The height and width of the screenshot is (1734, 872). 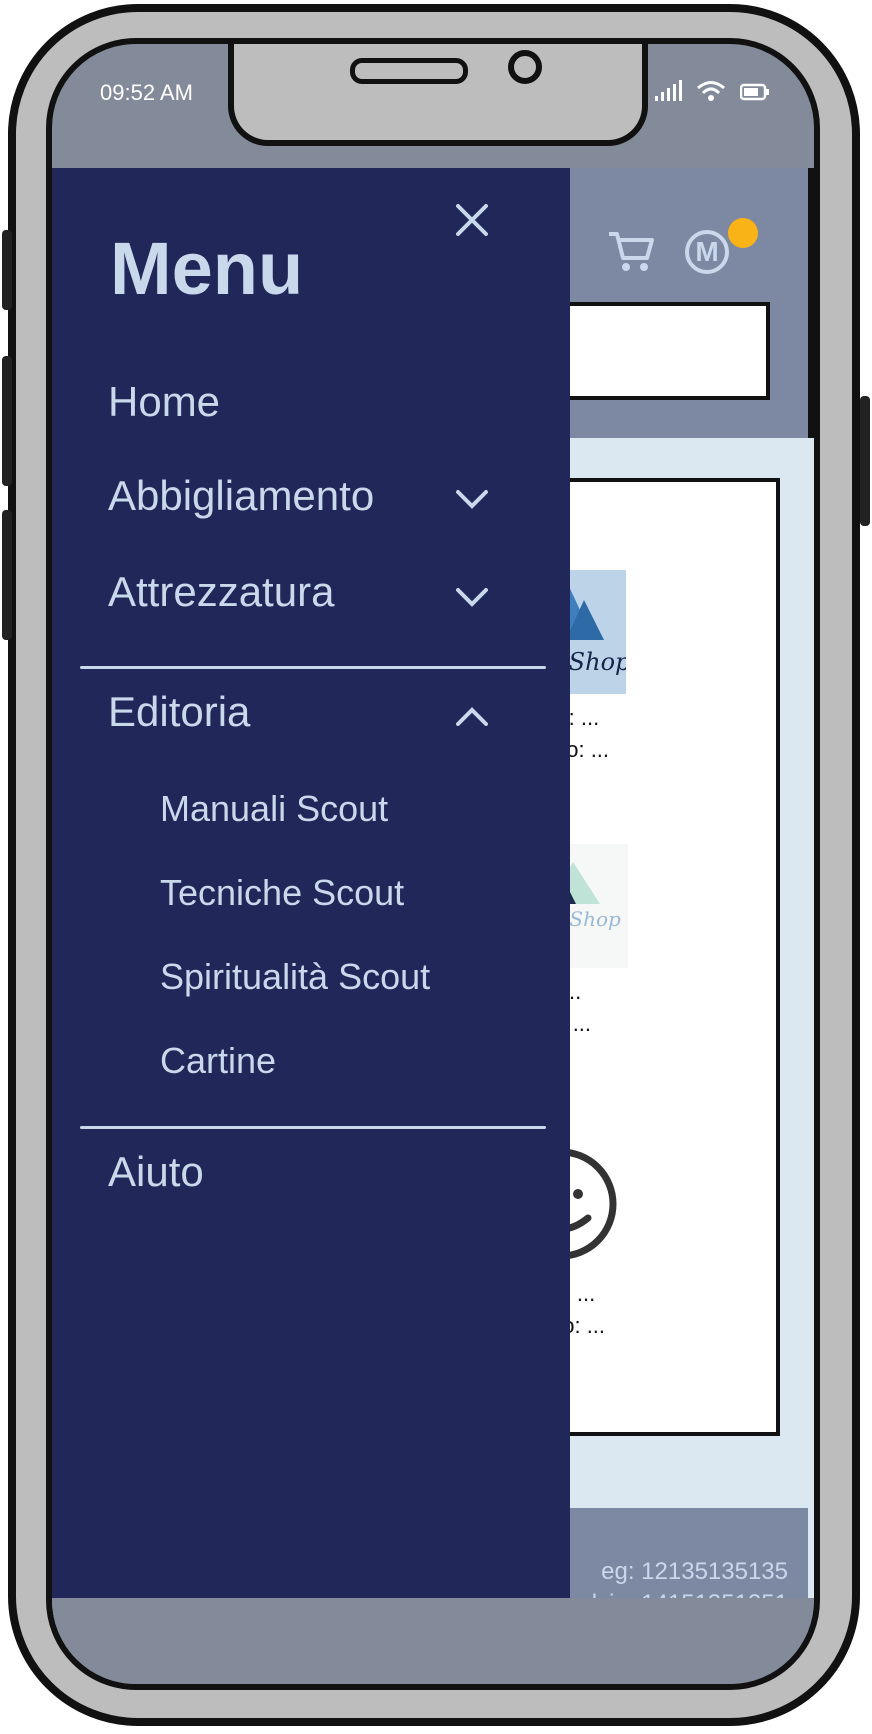 What do you see at coordinates (472, 716) in the screenshot?
I see `chevron-up-icon` at bounding box center [472, 716].